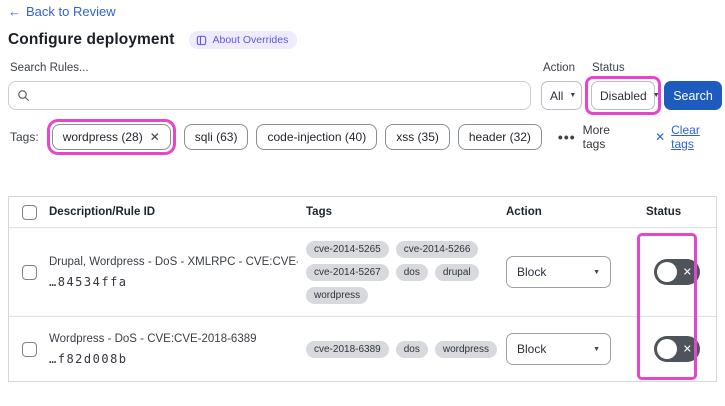 Image resolution: width=725 pixels, height=406 pixels. I want to click on rule-id: …f82d008b, so click(88, 358).